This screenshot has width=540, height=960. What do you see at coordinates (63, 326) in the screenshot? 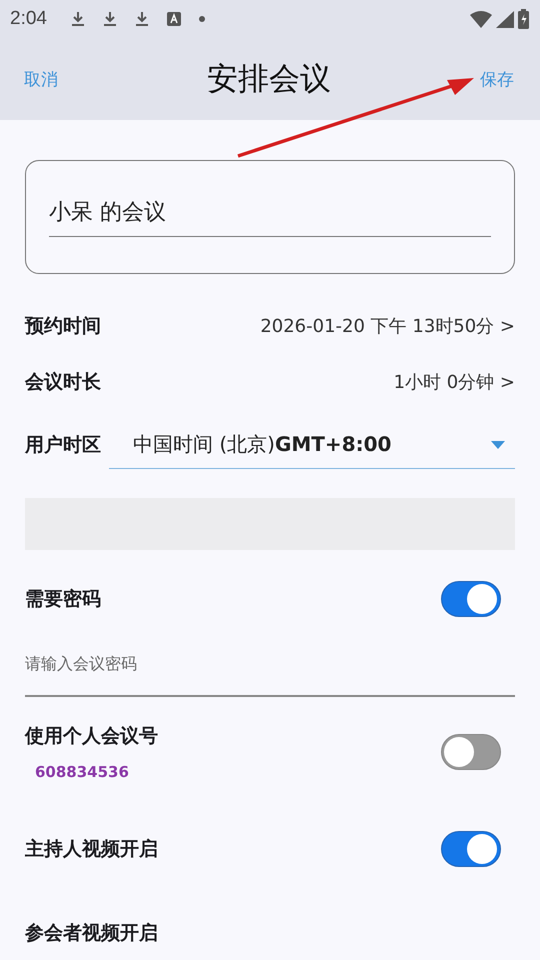
I see `setting-label: 预约时间` at bounding box center [63, 326].